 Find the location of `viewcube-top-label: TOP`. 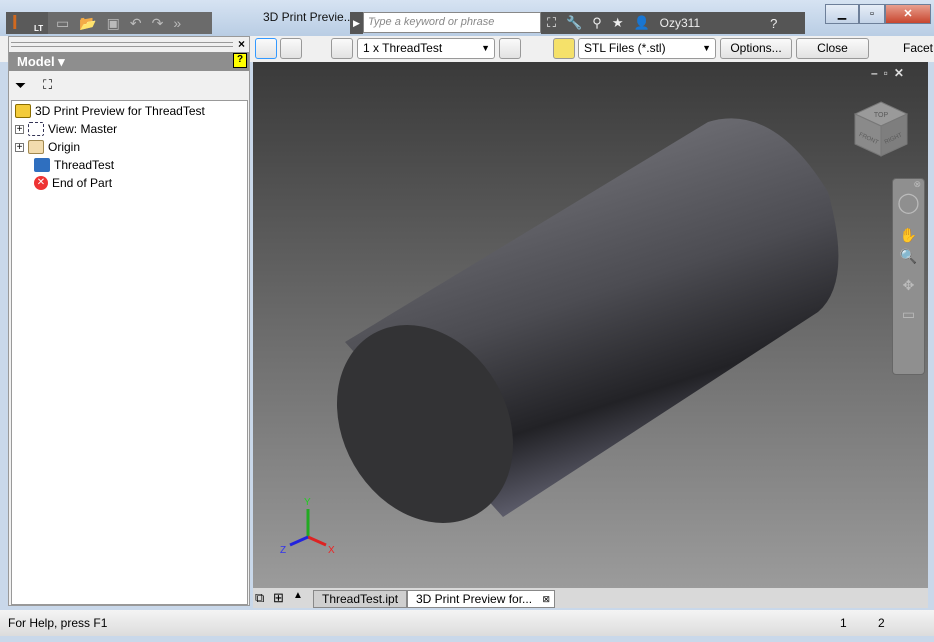

viewcube-top-label: TOP is located at coordinates (881, 115).